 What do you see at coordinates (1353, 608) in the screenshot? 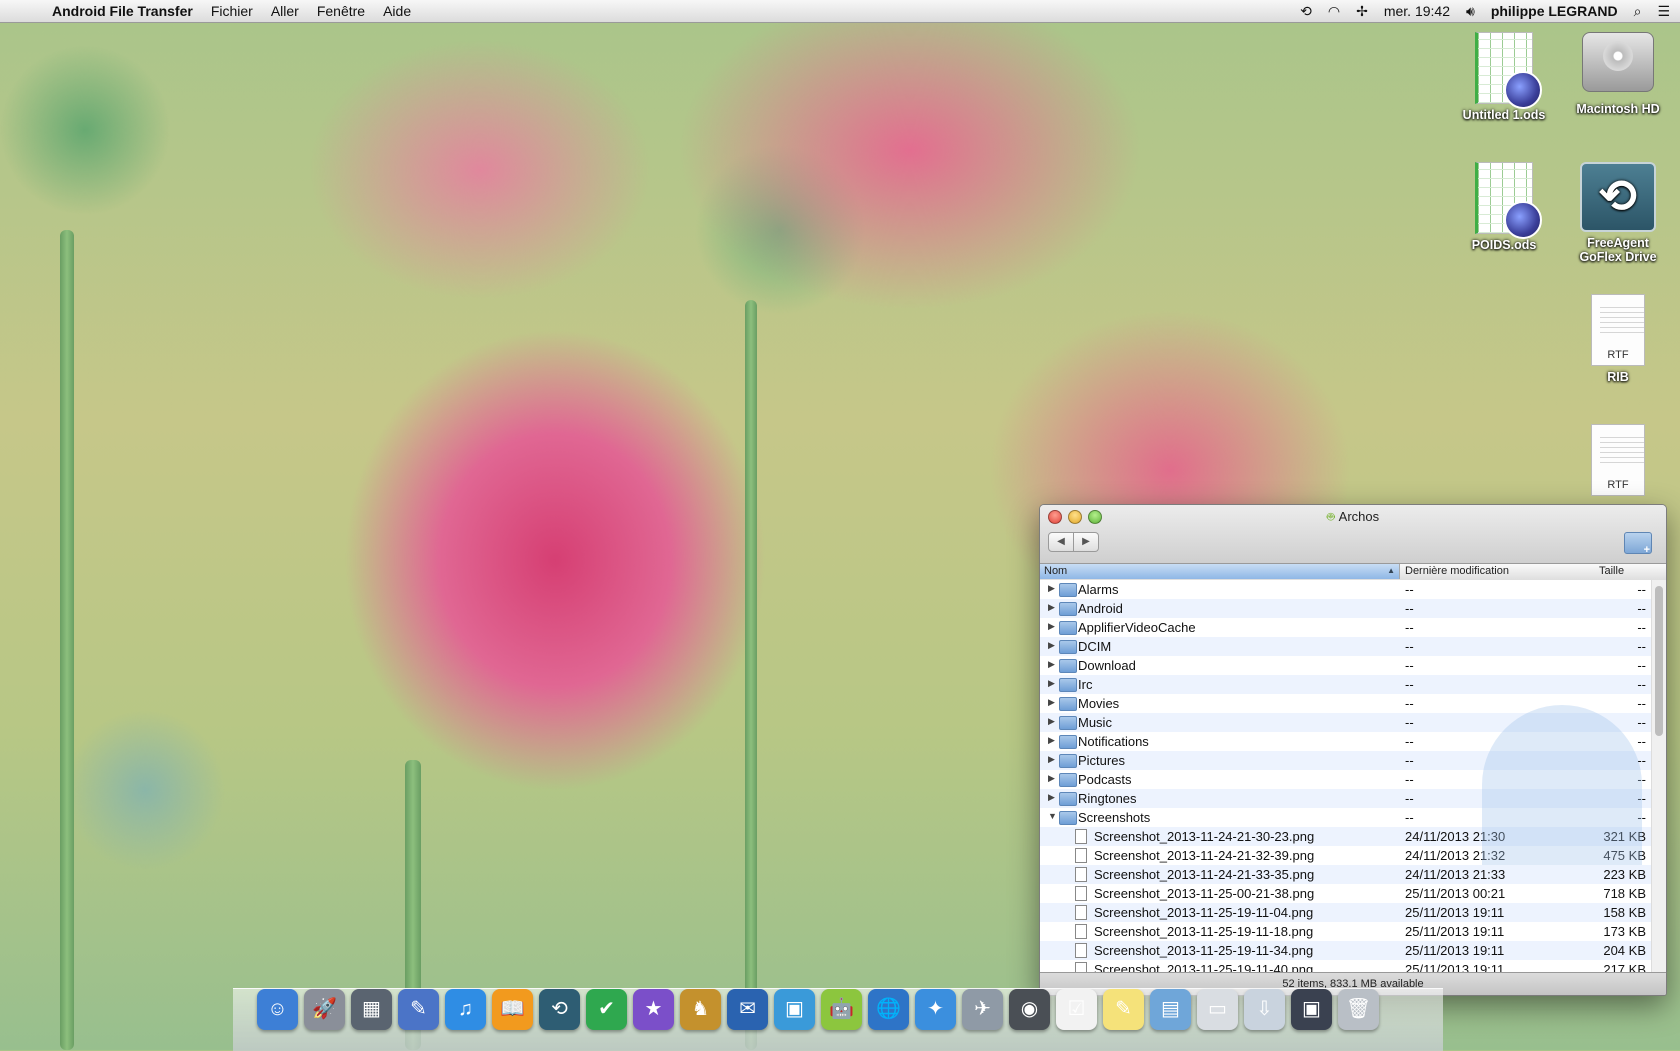
I see `folder-row: ▶ Android -- --` at bounding box center [1353, 608].